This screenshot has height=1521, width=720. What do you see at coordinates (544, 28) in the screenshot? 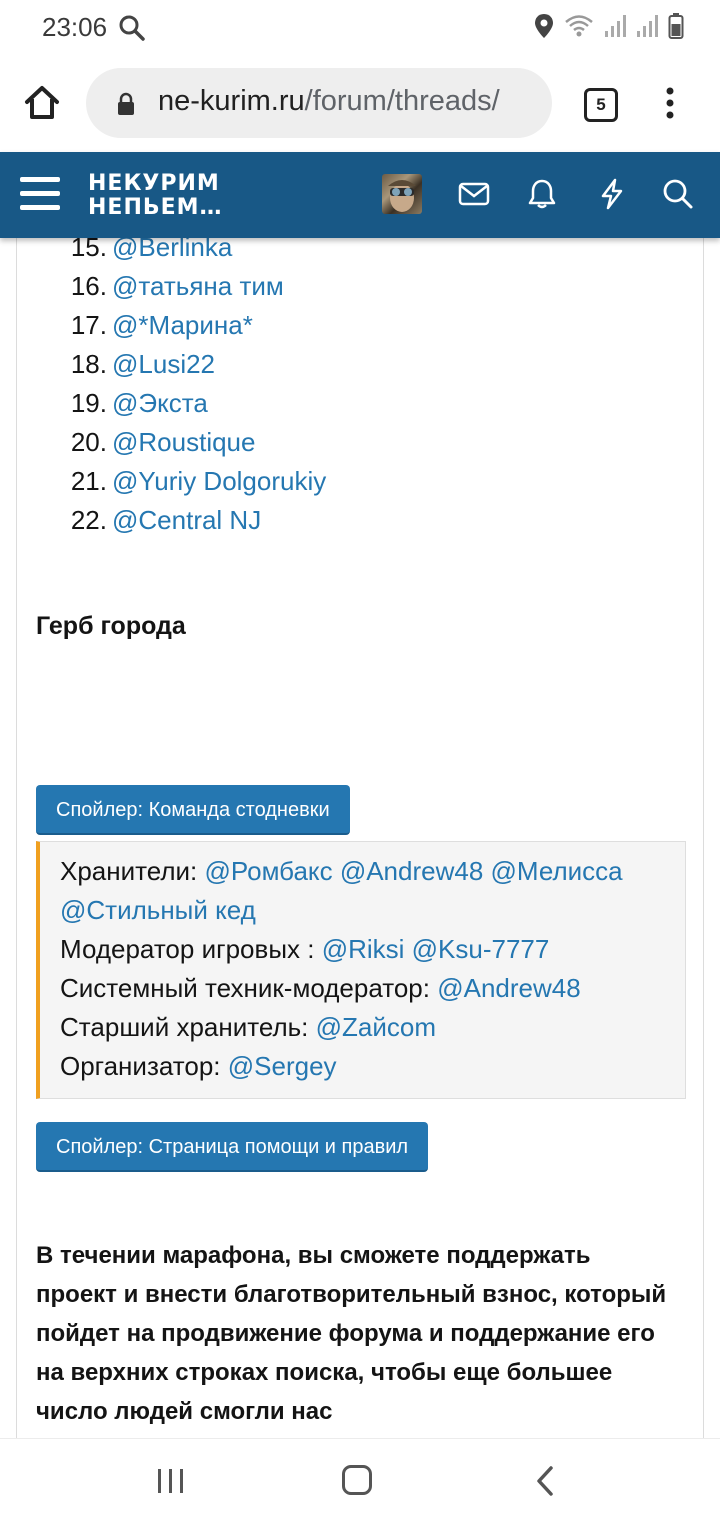
I see `location-icon` at bounding box center [544, 28].